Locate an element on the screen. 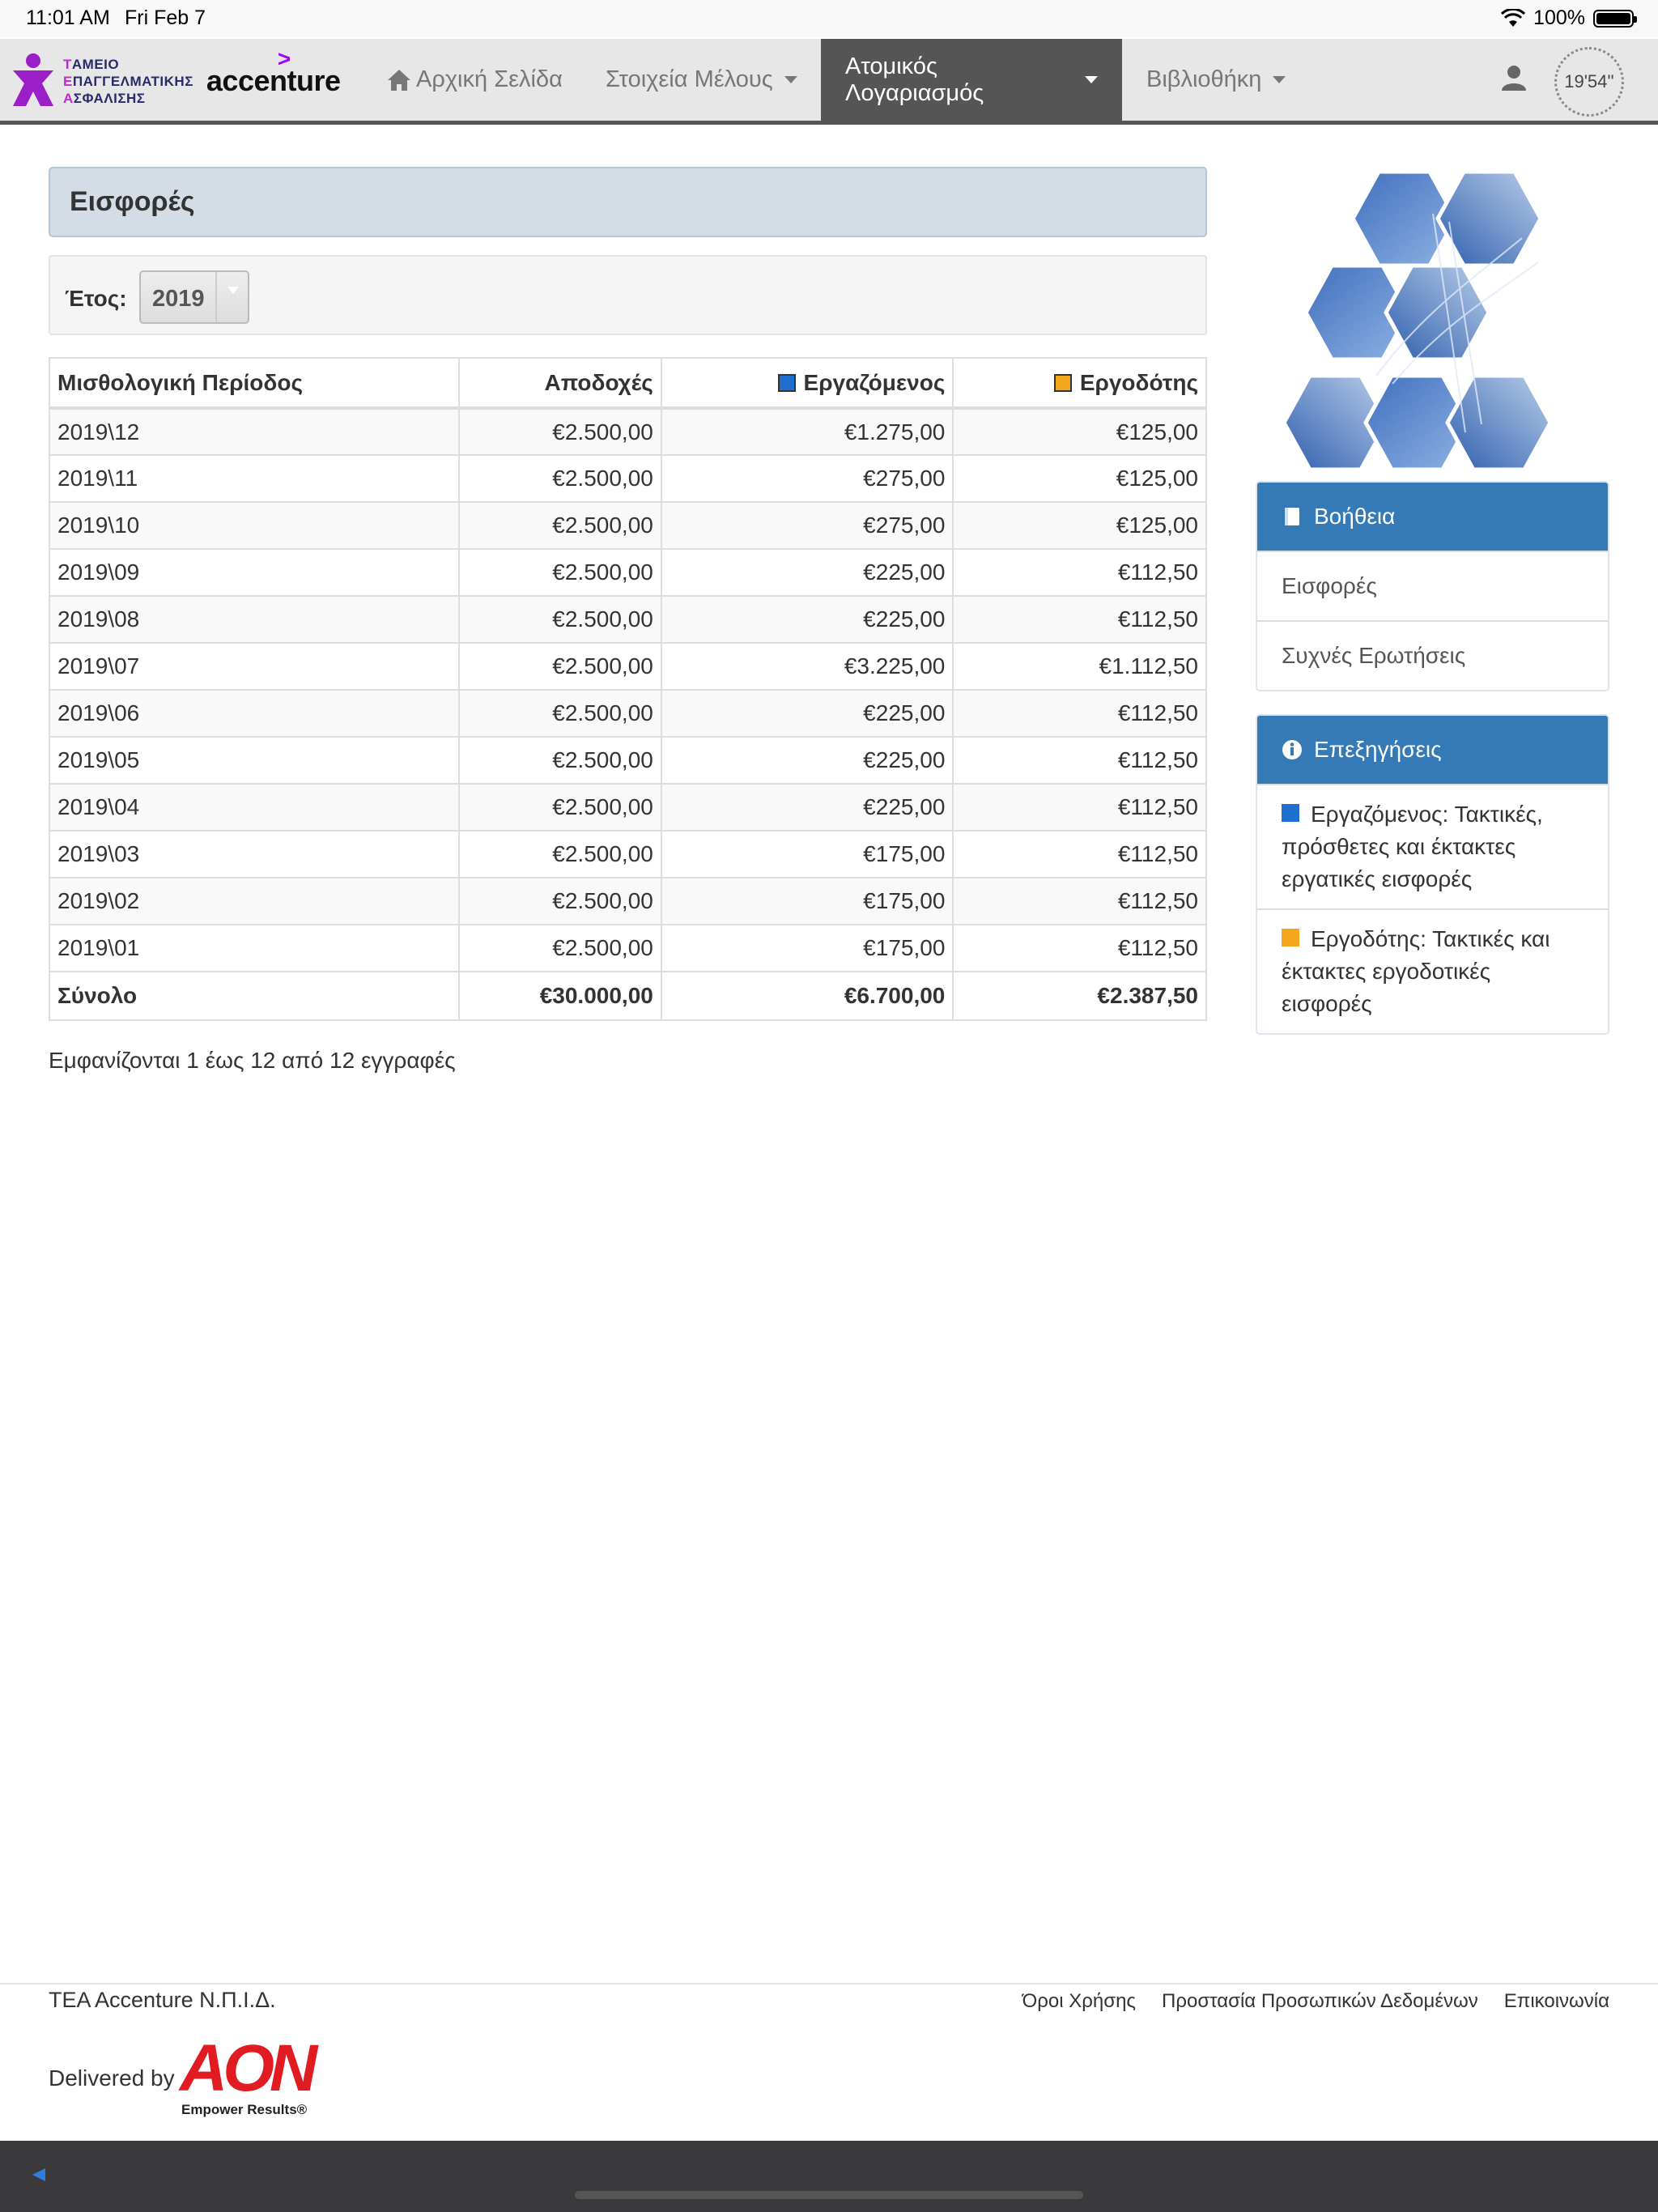  help-panel-header: Βοήθεια is located at coordinates (1432, 517).